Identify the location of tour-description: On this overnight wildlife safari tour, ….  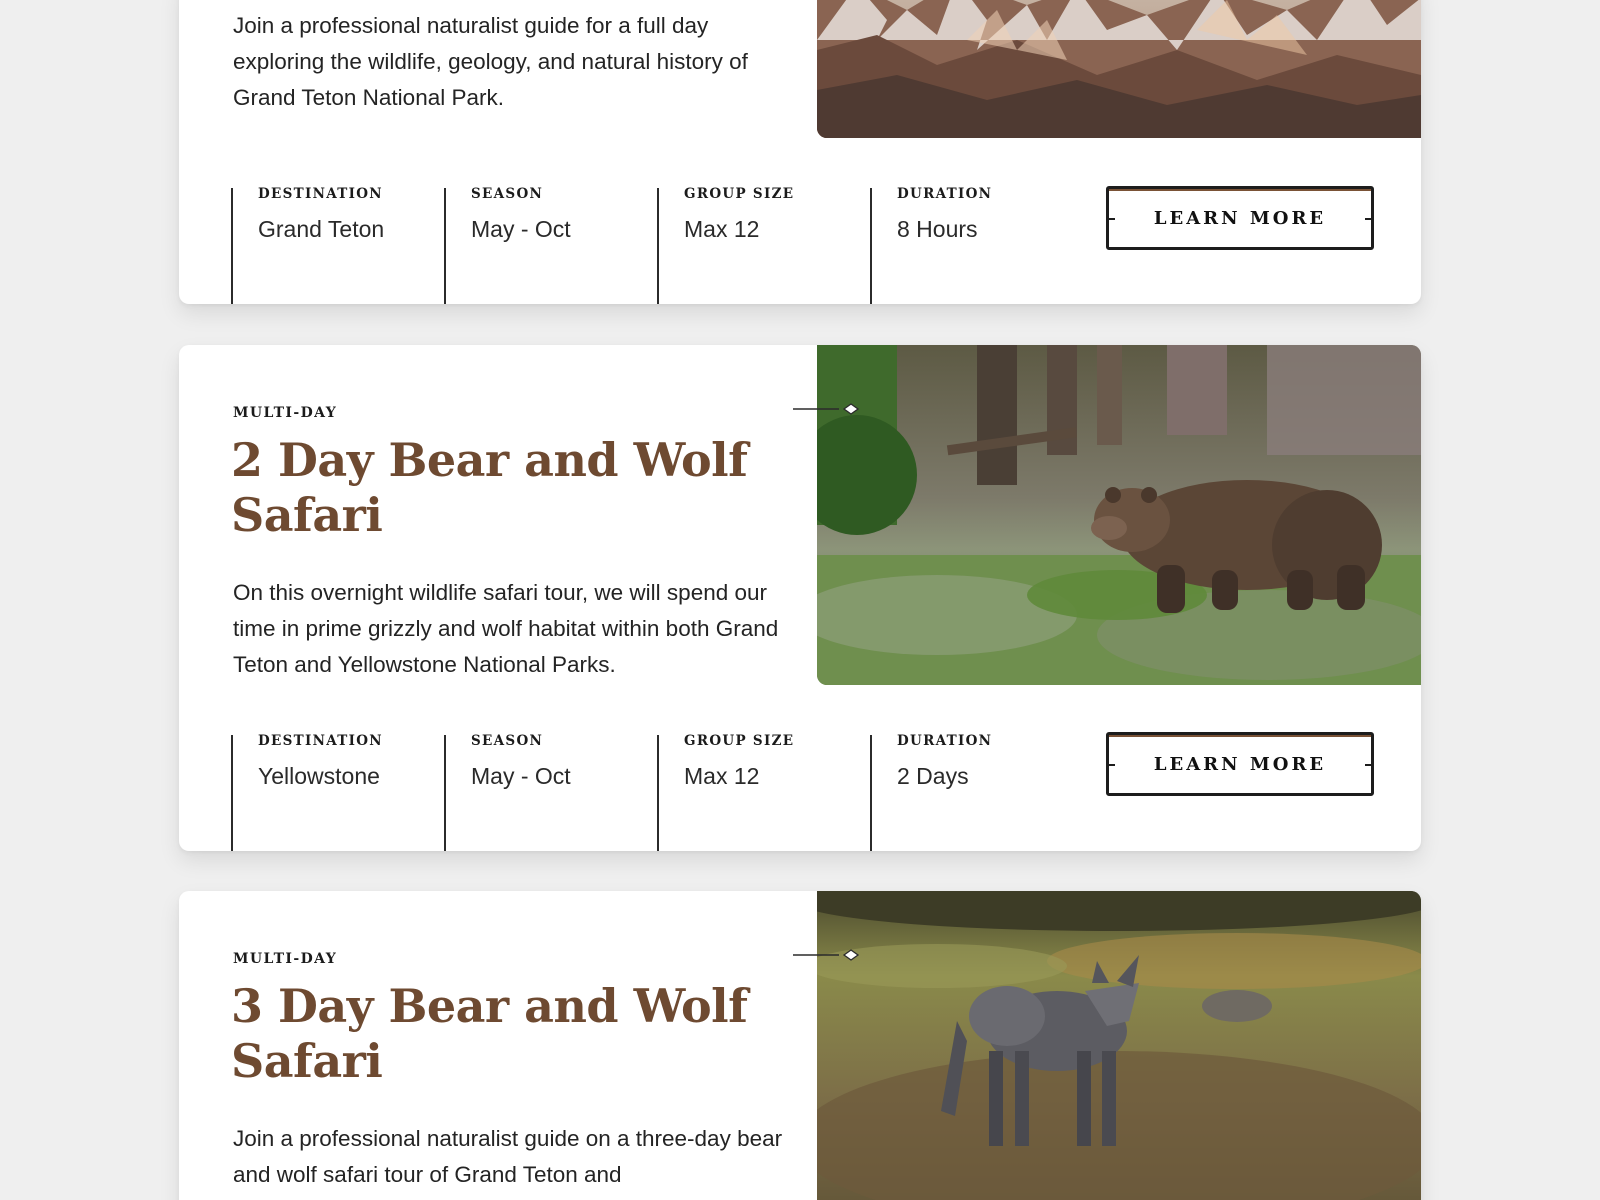
(506, 628).